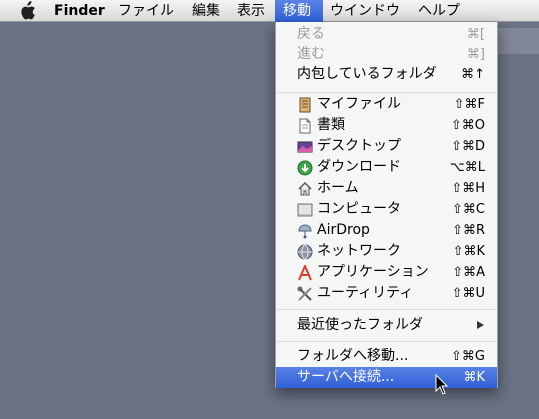  Describe the element at coordinates (299, 11) in the screenshot. I see `menubar-go: 移動` at that location.